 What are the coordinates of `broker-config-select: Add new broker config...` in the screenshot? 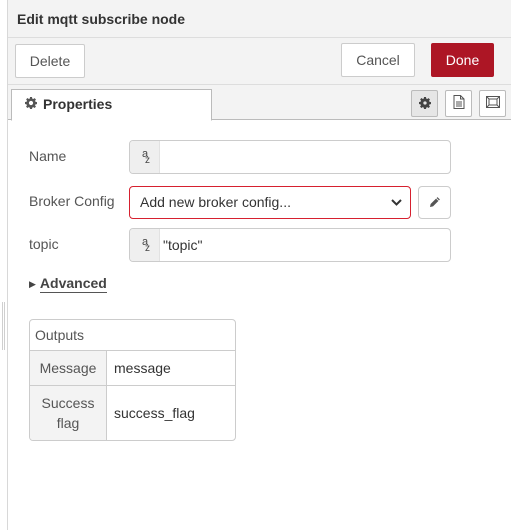 It's located at (270, 202).